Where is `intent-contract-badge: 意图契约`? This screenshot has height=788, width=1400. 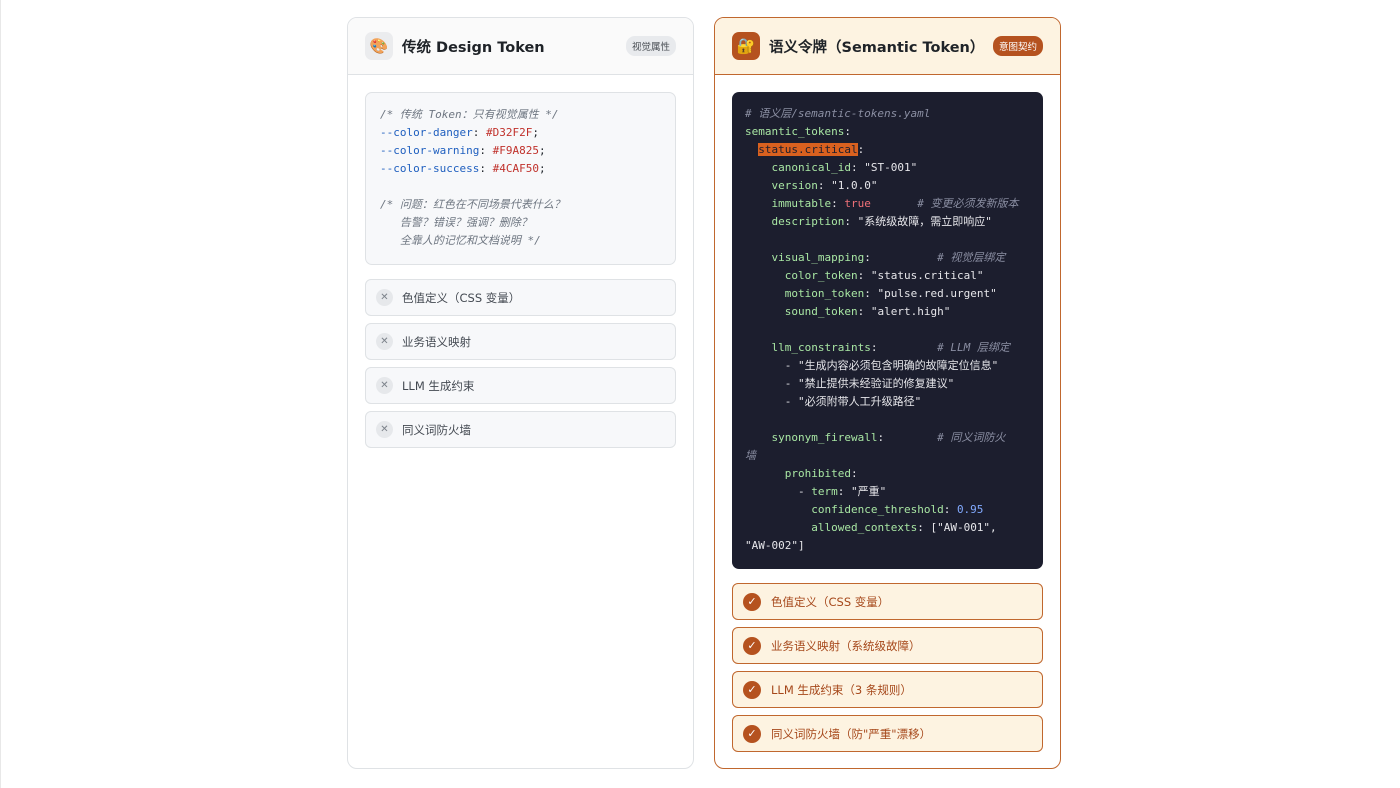
intent-contract-badge: 意图契约 is located at coordinates (1017, 46).